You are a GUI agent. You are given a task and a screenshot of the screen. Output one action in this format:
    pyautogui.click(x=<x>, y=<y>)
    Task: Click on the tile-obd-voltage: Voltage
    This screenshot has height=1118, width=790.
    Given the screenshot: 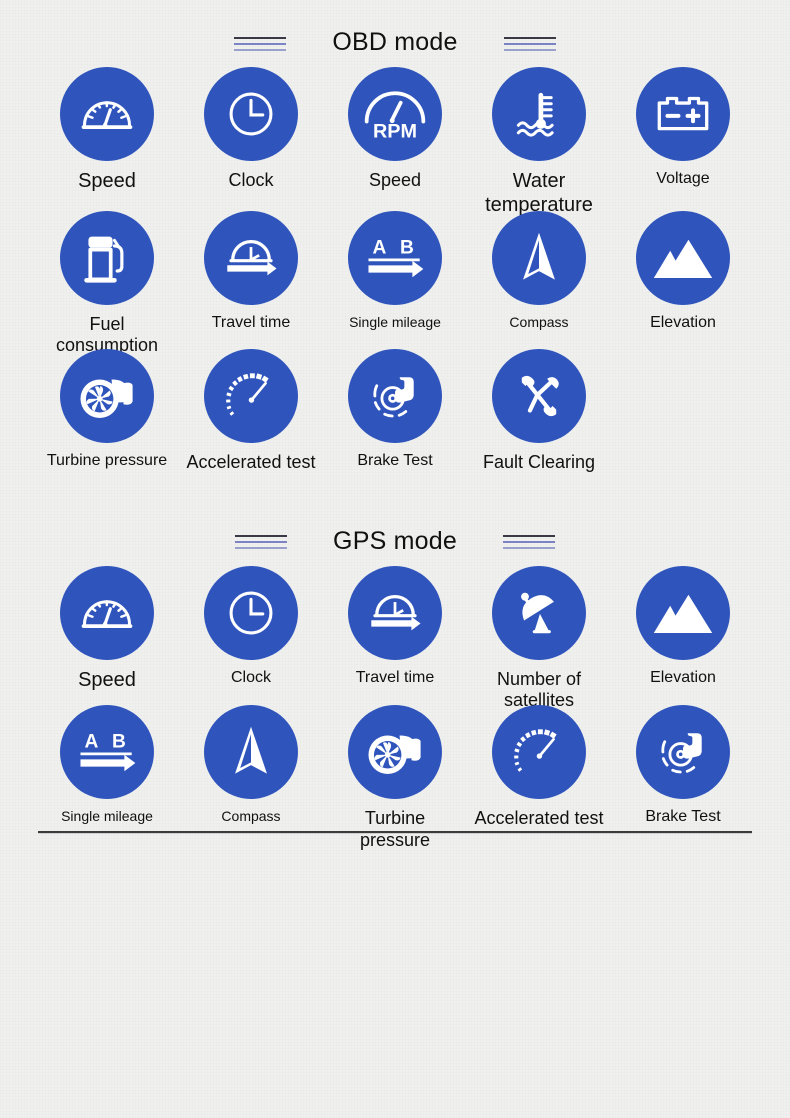 What is the action you would take?
    pyautogui.click(x=683, y=142)
    